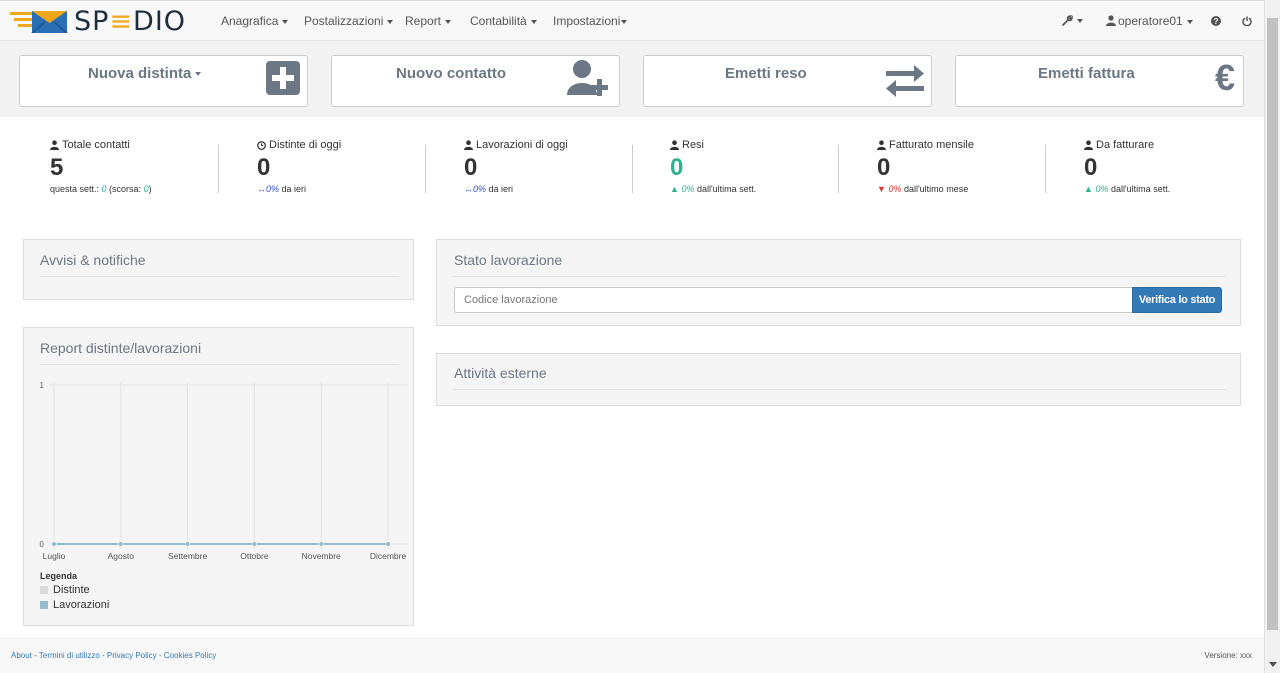 Image resolution: width=1280 pixels, height=673 pixels. What do you see at coordinates (121, 556) in the screenshot?
I see `x-tick-label: Agosto` at bounding box center [121, 556].